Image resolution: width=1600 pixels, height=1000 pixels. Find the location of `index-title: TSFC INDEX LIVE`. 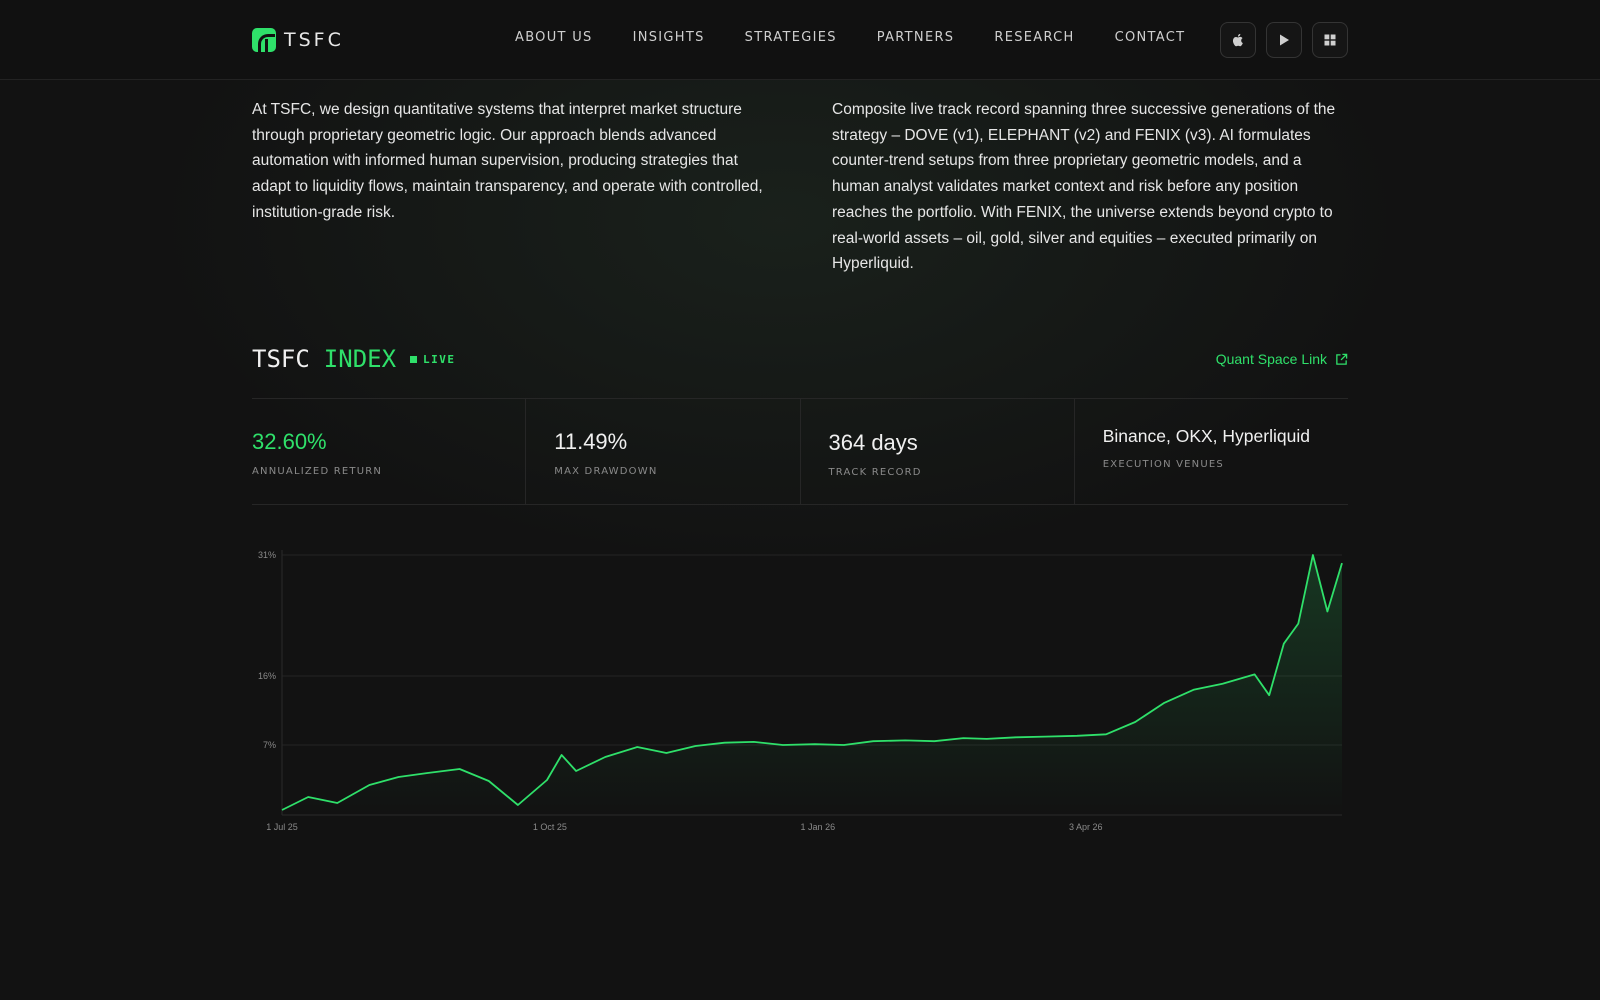

index-title: TSFC INDEX LIVE is located at coordinates (354, 359).